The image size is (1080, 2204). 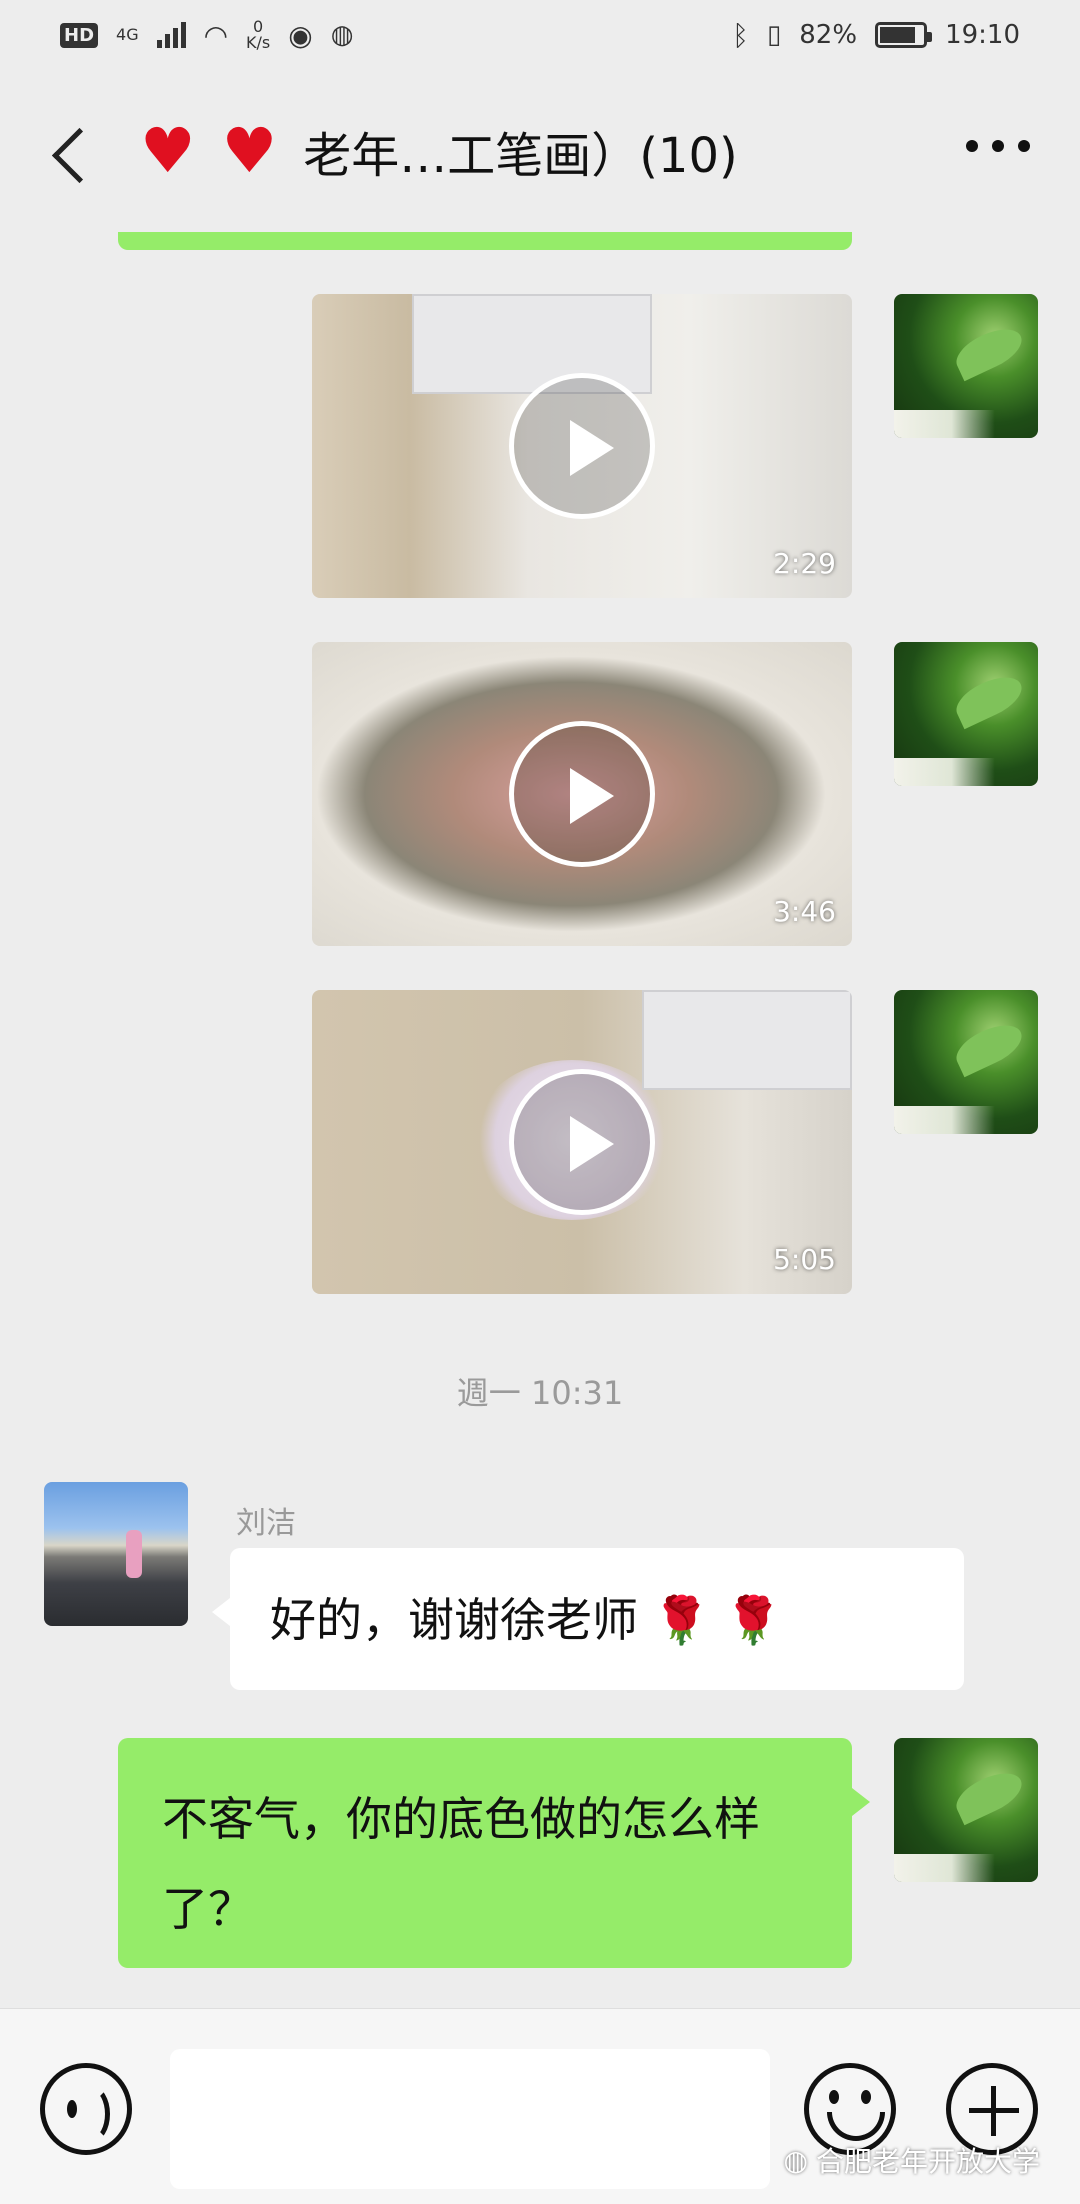 What do you see at coordinates (804, 563) in the screenshot?
I see `video-duration: 2:29` at bounding box center [804, 563].